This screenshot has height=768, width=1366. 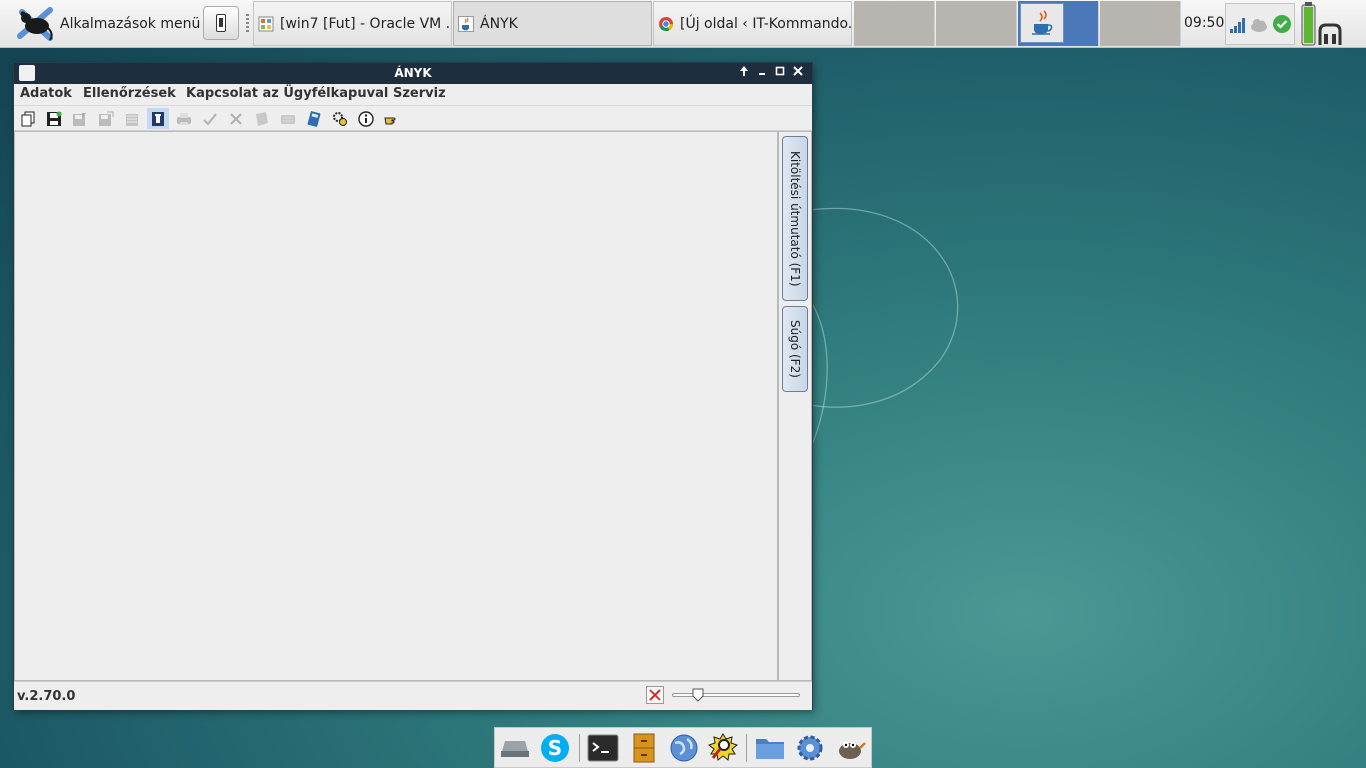 I want to click on sign-button-disabled, so click(x=262, y=118).